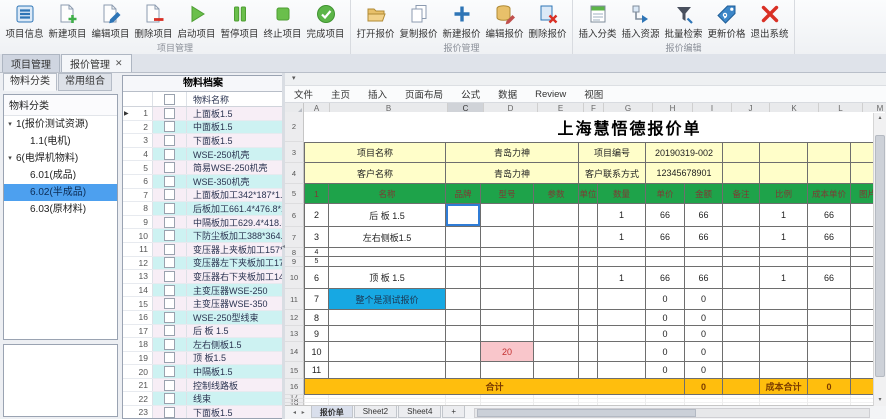 The width and height of the screenshot is (886, 419). I want to click on select-all-checkbox, so click(170, 99).